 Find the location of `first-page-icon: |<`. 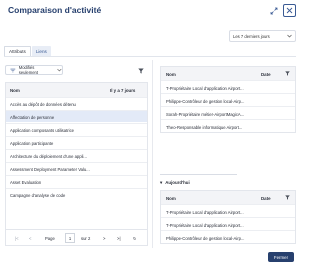

first-page-icon: |< is located at coordinates (17, 238).